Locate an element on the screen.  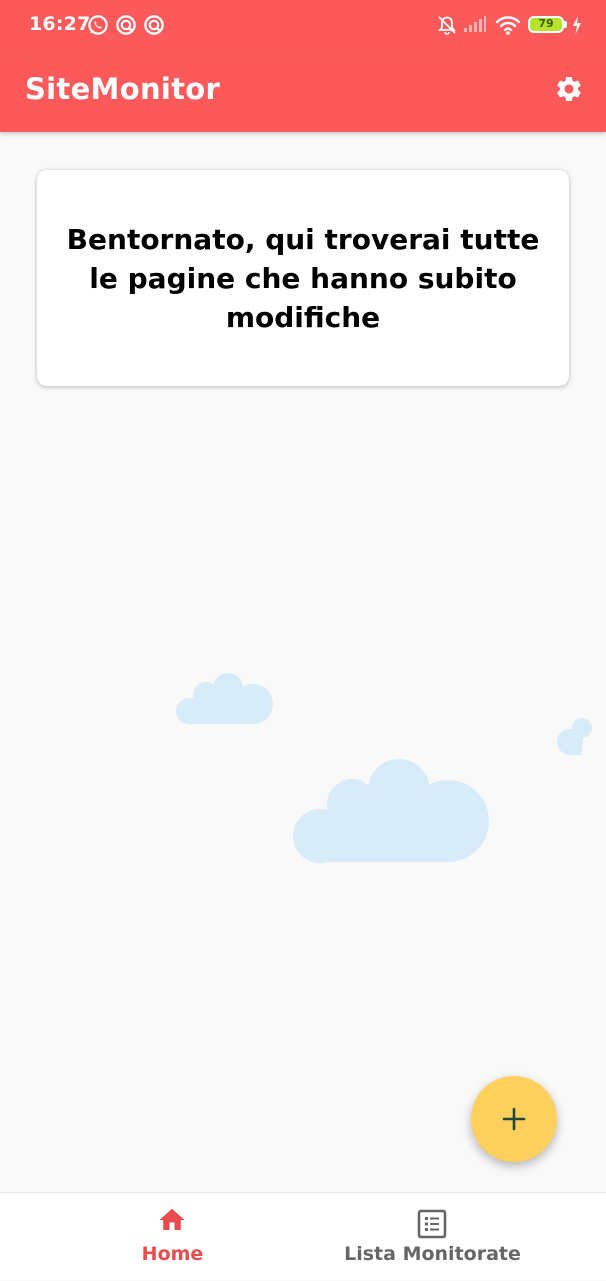
nav-item-lista-monitorate: Lista Monitorate is located at coordinates (432, 1237).